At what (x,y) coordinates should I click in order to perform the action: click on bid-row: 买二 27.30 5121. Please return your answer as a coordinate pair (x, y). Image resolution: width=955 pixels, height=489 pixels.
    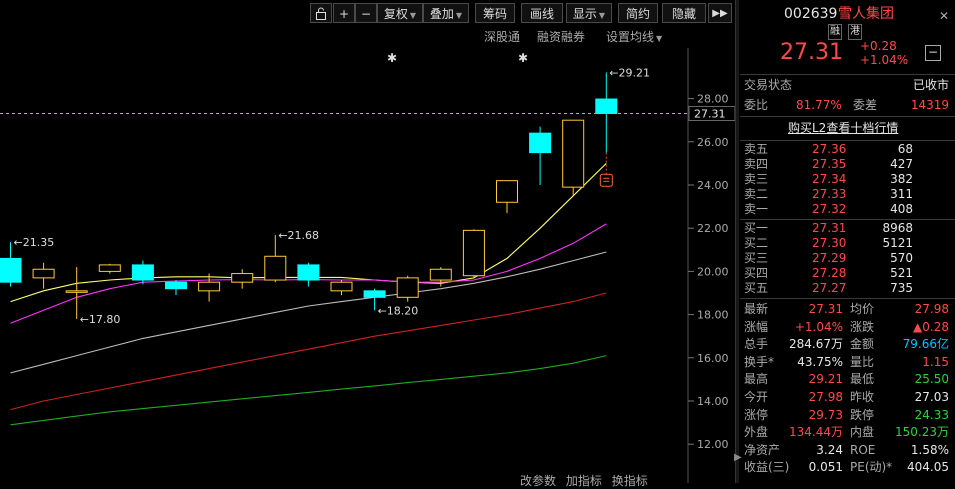
    Looking at the image, I should click on (847, 243).